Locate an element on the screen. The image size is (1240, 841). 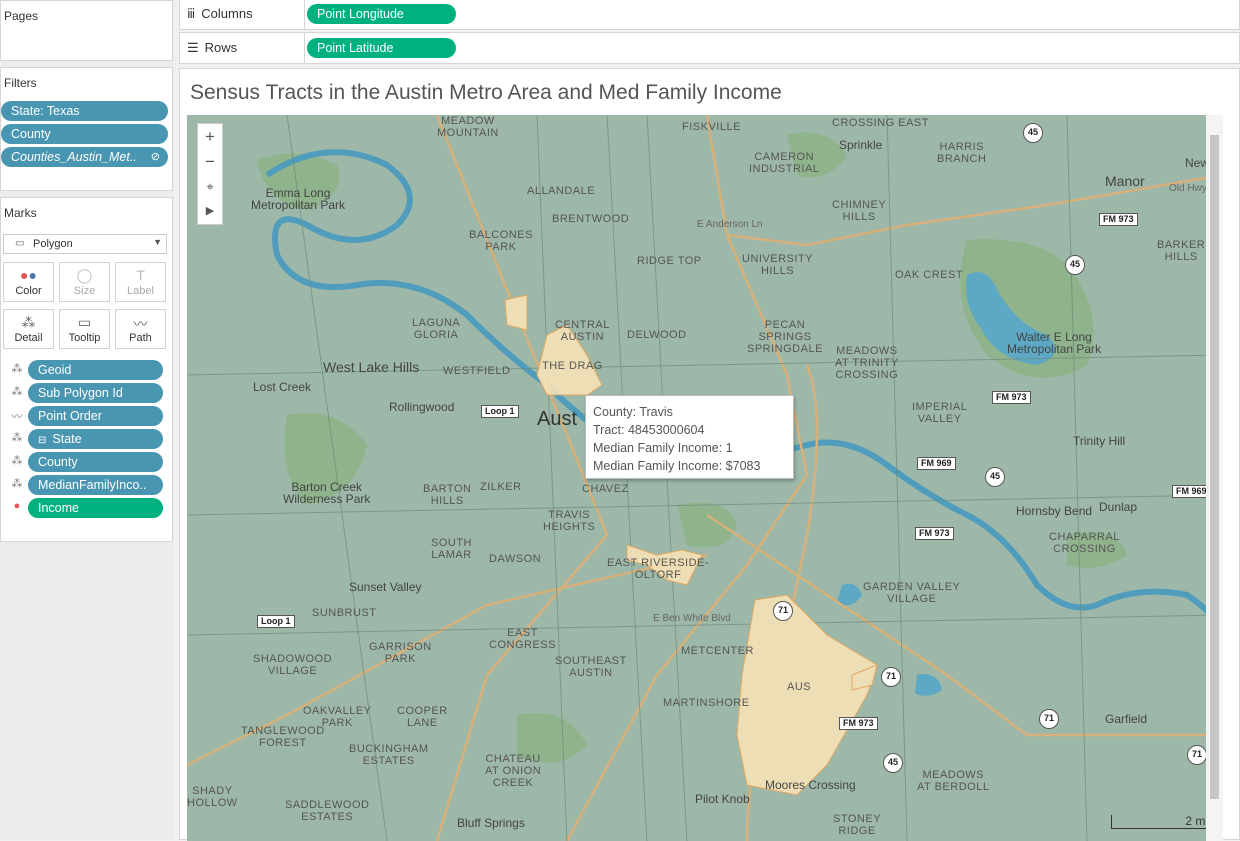
tooltip-income2: Median Family Income: $7083 is located at coordinates (677, 466).